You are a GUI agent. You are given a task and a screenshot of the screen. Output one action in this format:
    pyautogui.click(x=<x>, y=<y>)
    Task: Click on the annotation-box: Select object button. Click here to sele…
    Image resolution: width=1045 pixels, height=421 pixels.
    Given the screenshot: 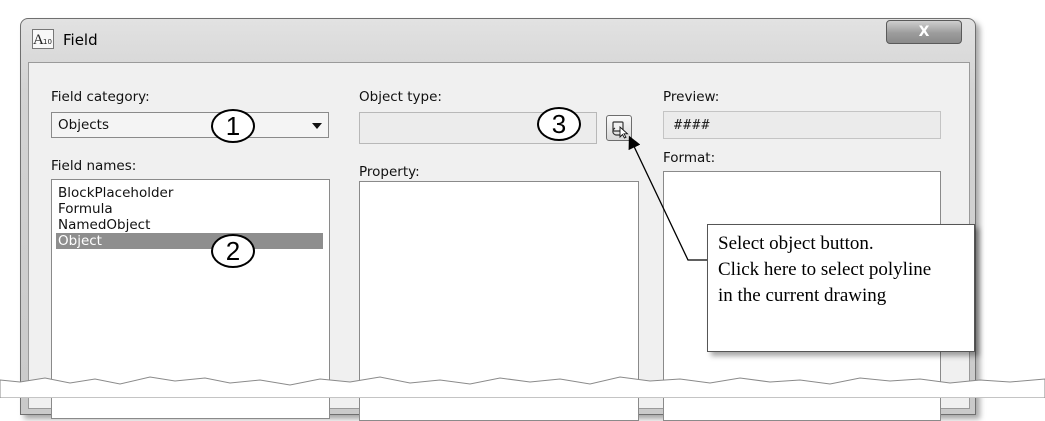 What is the action you would take?
    pyautogui.click(x=841, y=288)
    